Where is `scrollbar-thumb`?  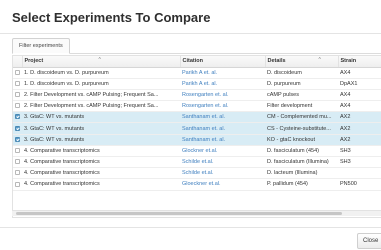 scrollbar-thumb is located at coordinates (179, 213).